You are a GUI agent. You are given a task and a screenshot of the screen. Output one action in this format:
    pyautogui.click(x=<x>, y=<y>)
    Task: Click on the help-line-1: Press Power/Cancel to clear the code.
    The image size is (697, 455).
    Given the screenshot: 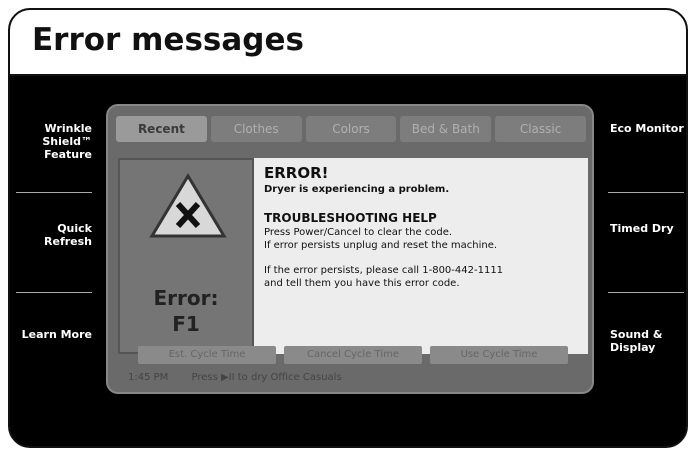 What is the action you would take?
    pyautogui.click(x=358, y=232)
    